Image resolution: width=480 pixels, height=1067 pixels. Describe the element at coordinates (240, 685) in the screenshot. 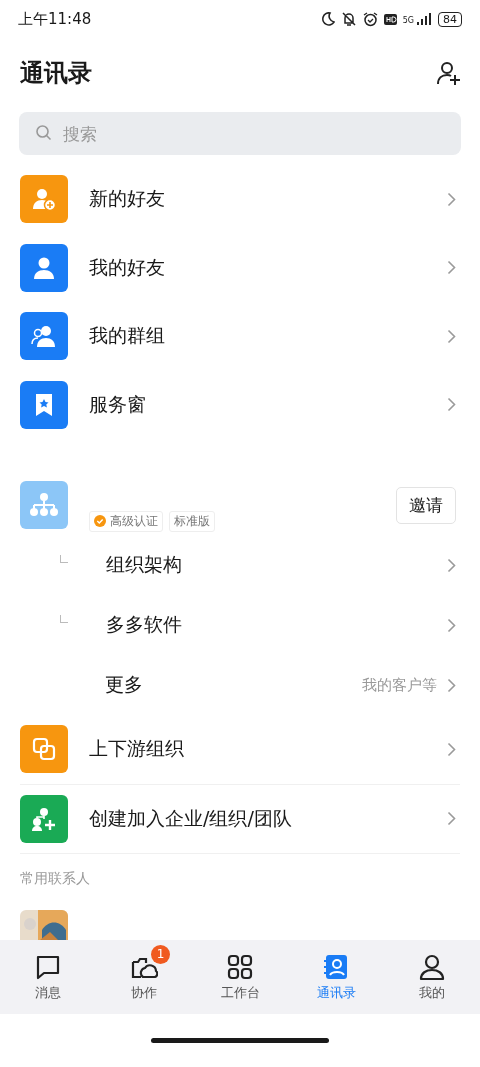

I see `list-item: 更多 我的客户等` at that location.